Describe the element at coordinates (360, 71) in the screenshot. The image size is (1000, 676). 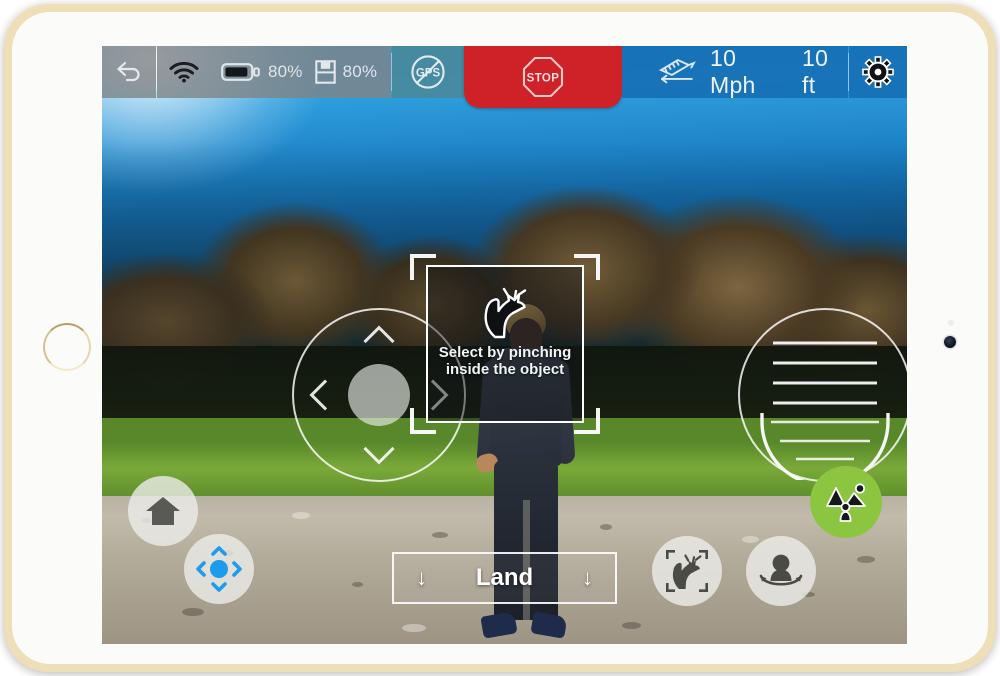
I see `storage-percent-label: 80%` at that location.